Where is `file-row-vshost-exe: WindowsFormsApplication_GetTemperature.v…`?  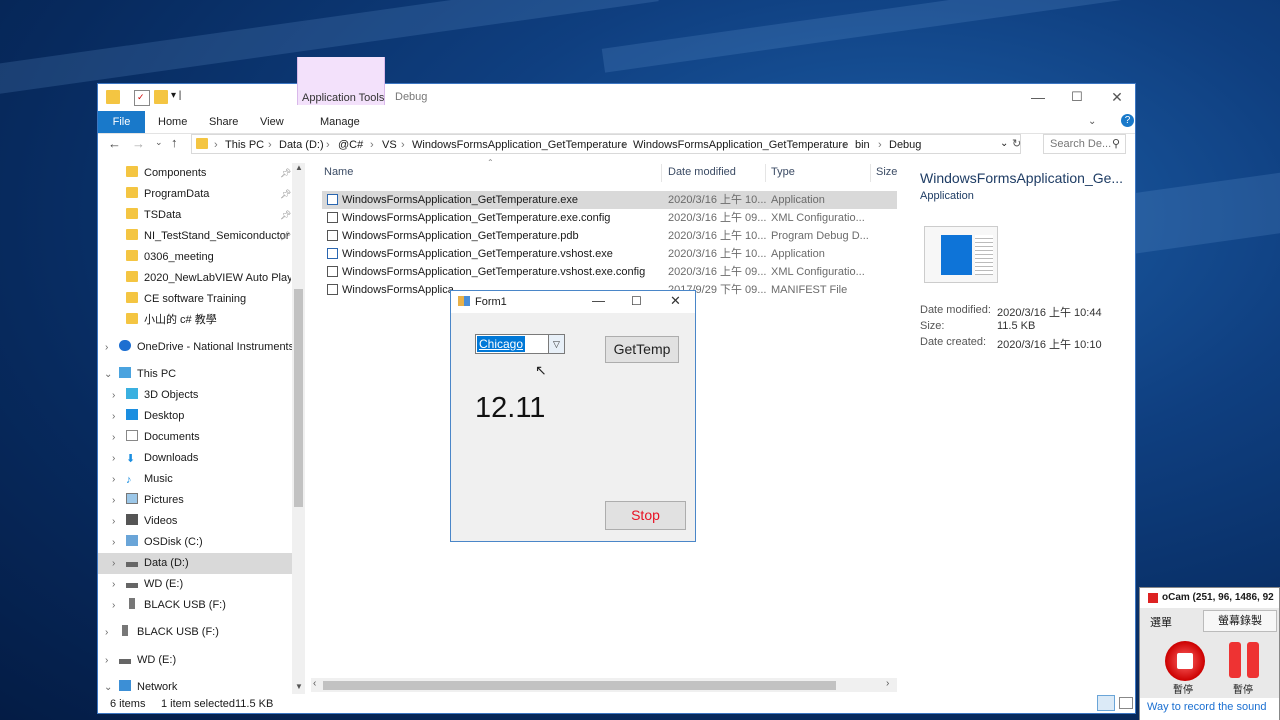 file-row-vshost-exe: WindowsFormsApplication_GetTemperature.v… is located at coordinates (609, 254).